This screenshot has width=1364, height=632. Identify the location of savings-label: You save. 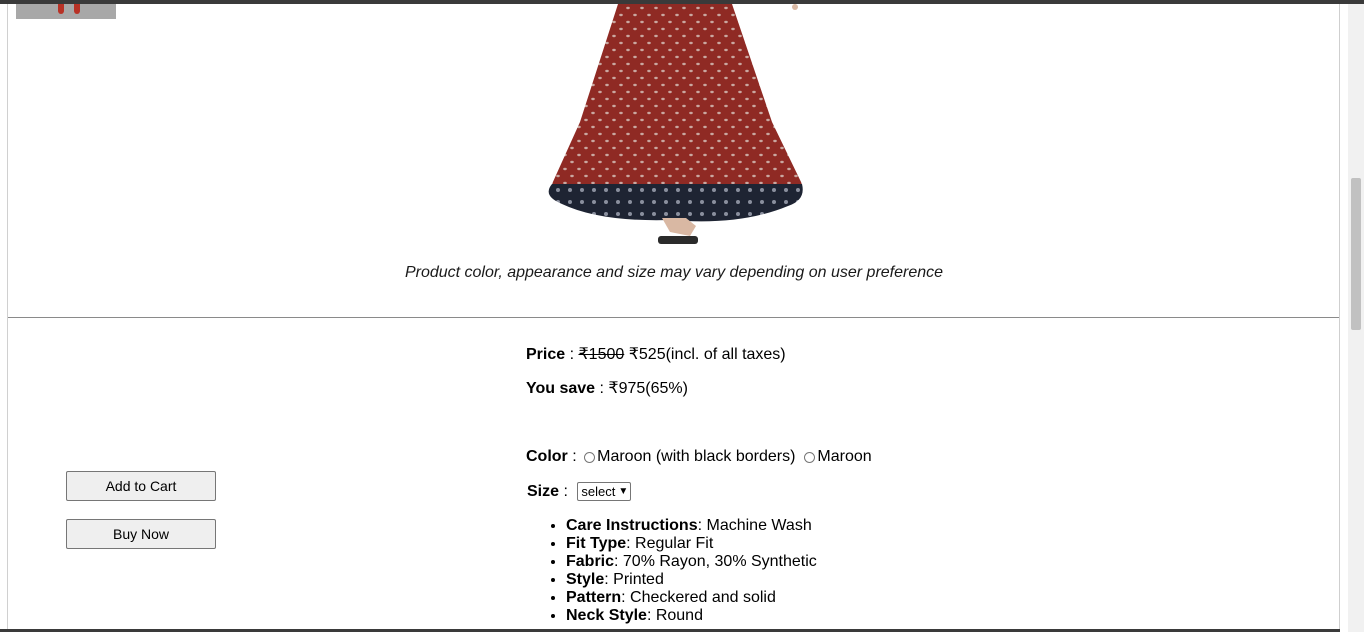
(561, 388).